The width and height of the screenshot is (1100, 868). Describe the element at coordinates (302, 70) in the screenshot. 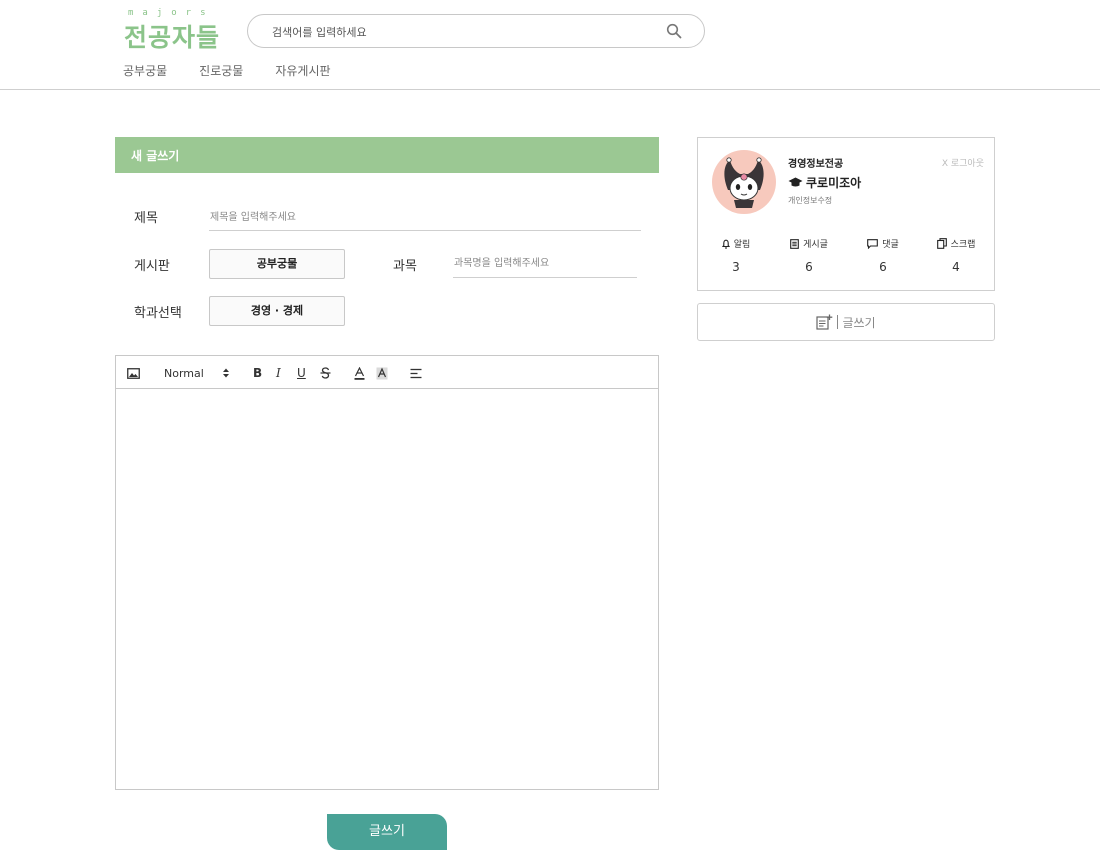

I see `nav-free-board: 자유게시판` at that location.